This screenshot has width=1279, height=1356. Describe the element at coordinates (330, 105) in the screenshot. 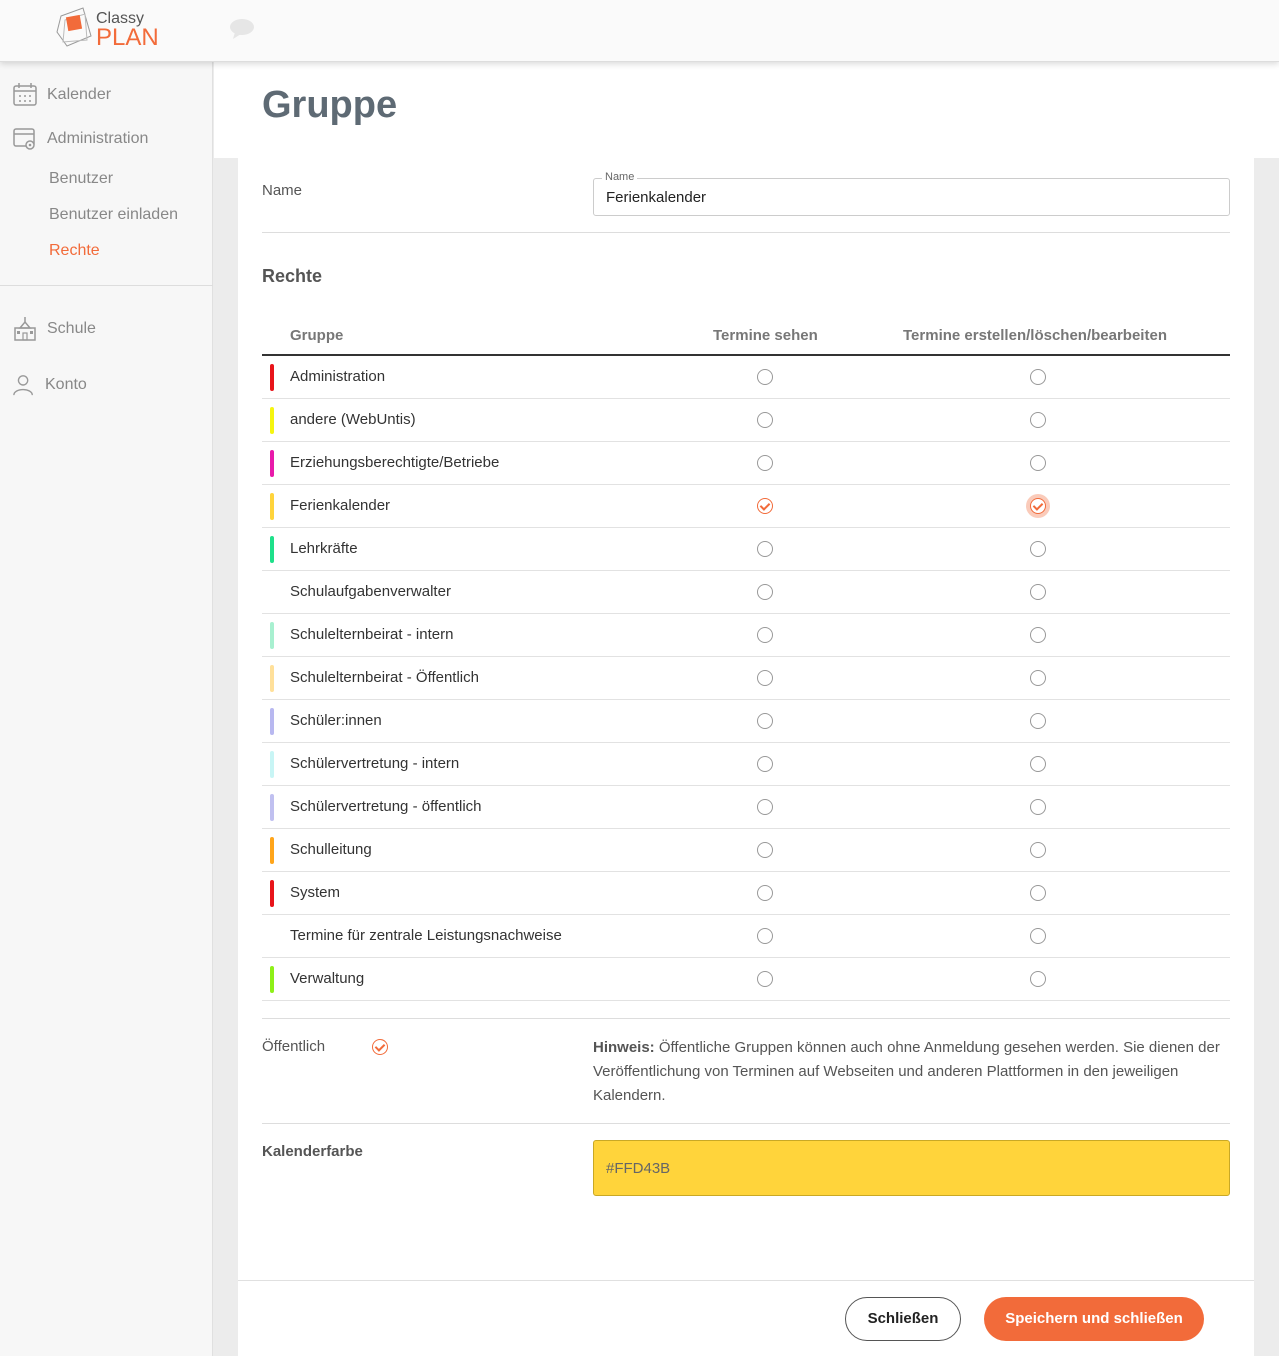

I see `page-title: Gruppe` at that location.